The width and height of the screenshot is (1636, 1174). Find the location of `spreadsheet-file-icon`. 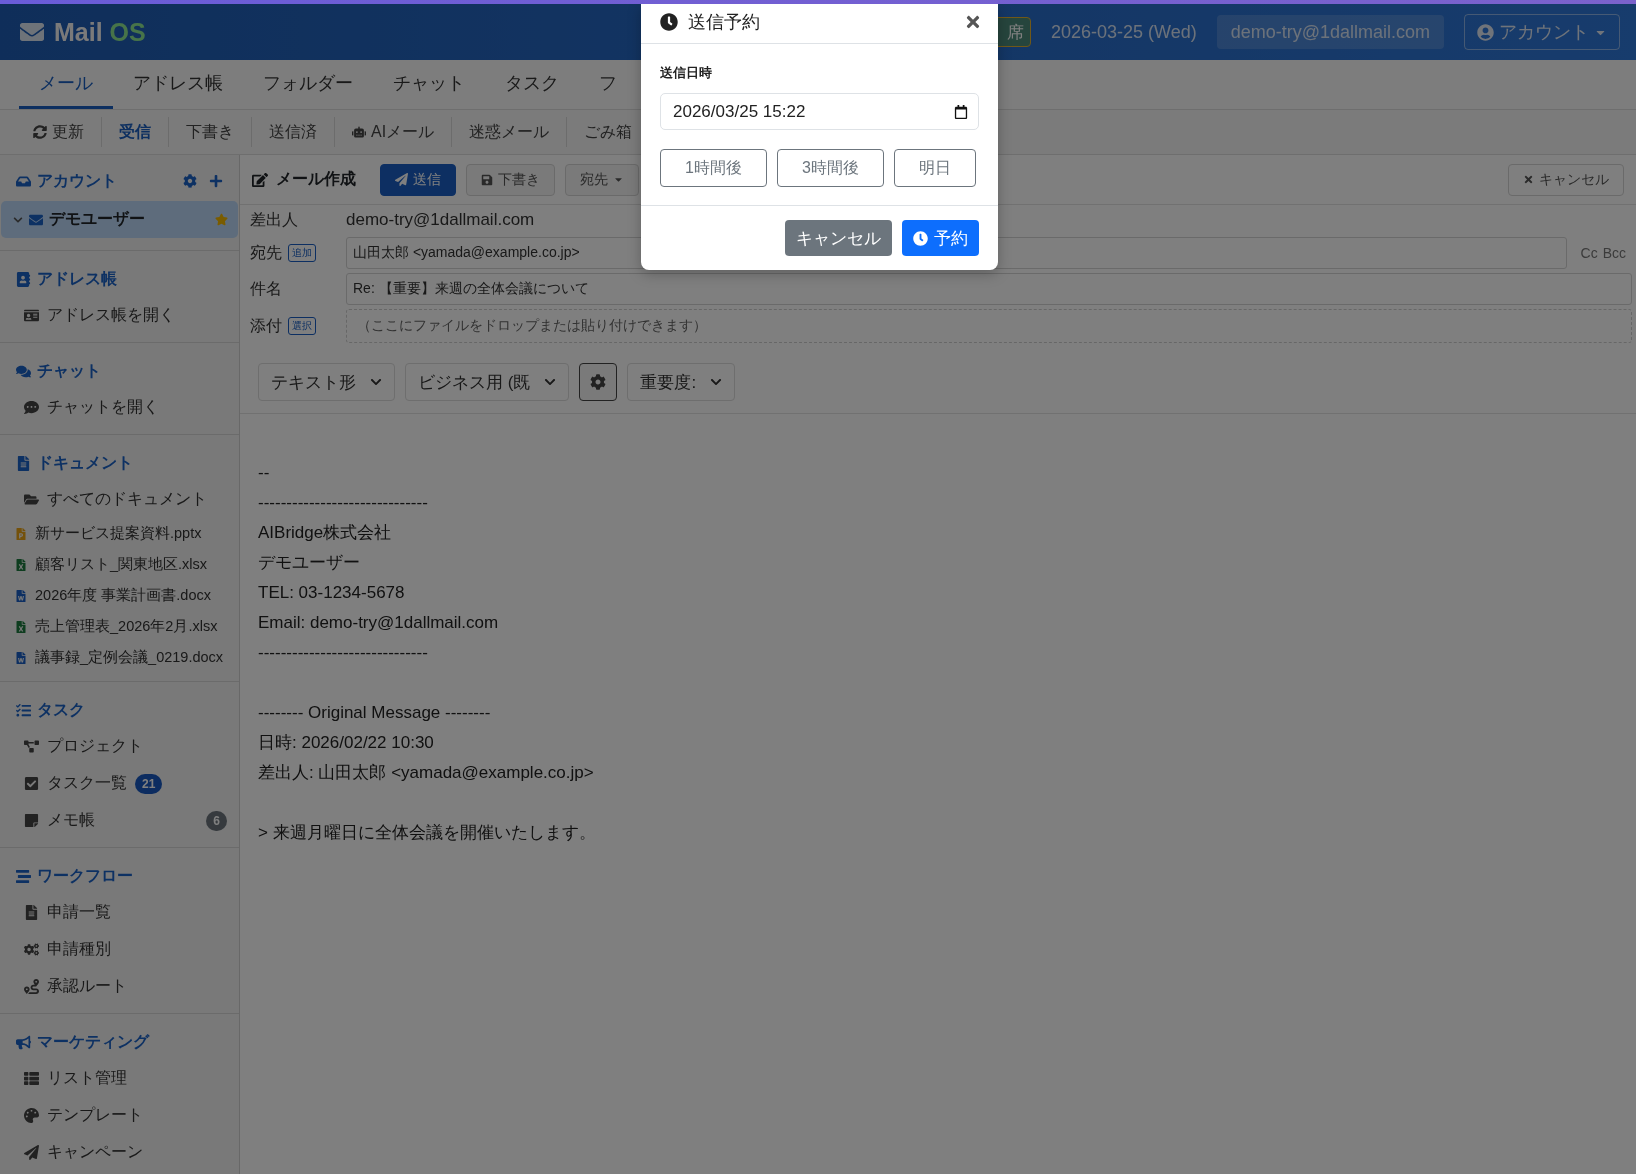

spreadsheet-file-icon is located at coordinates (21, 626).